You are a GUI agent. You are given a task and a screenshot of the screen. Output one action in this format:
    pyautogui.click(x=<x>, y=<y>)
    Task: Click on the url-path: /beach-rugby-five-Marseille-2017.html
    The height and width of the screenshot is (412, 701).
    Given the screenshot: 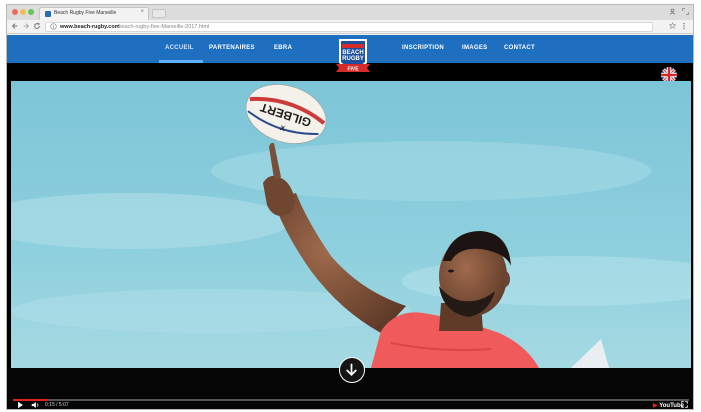 What is the action you would take?
    pyautogui.click(x=163, y=27)
    